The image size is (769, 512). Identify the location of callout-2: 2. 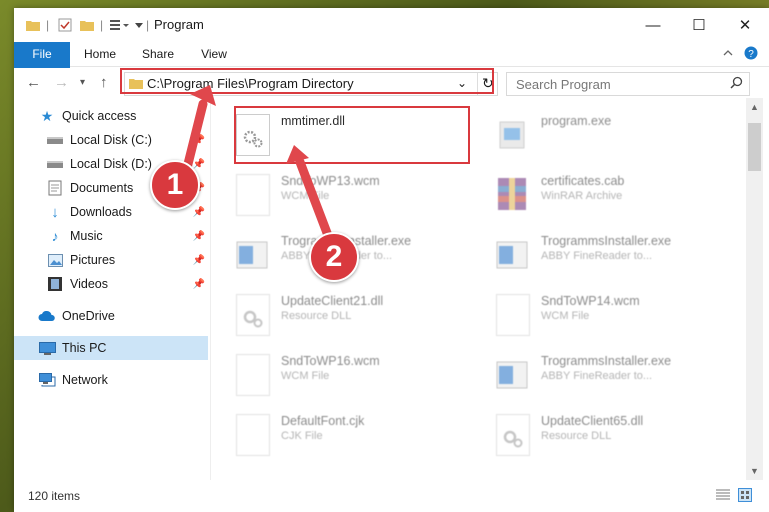
(334, 257).